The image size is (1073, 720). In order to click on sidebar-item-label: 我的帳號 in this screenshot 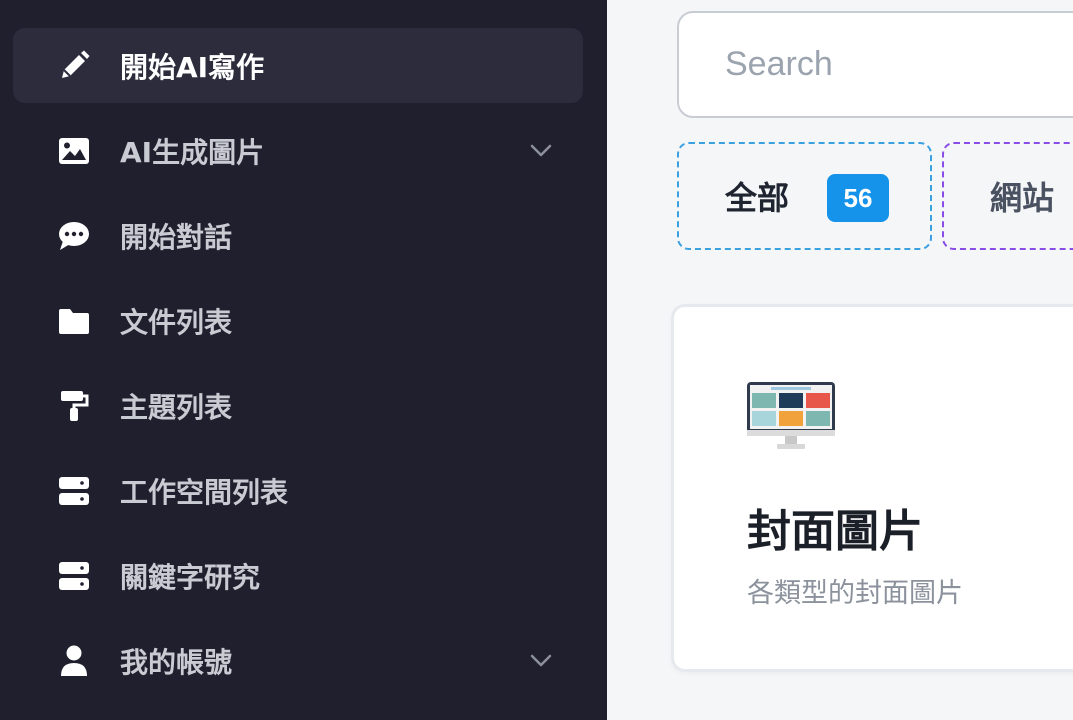, I will do `click(176, 662)`.